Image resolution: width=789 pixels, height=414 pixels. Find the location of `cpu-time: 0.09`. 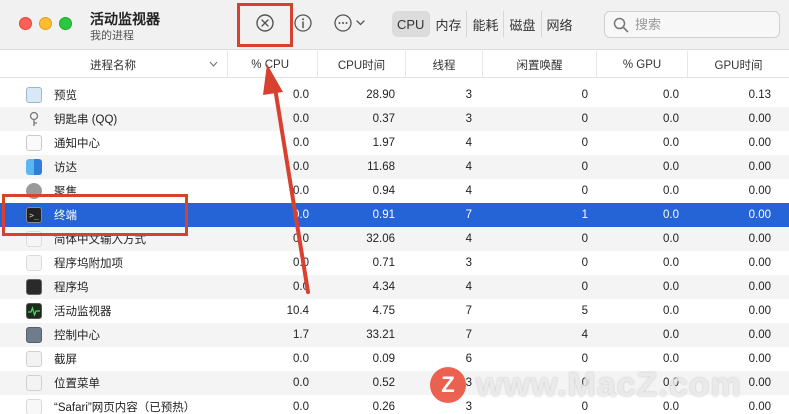

cpu-time: 0.09 is located at coordinates (383, 359).